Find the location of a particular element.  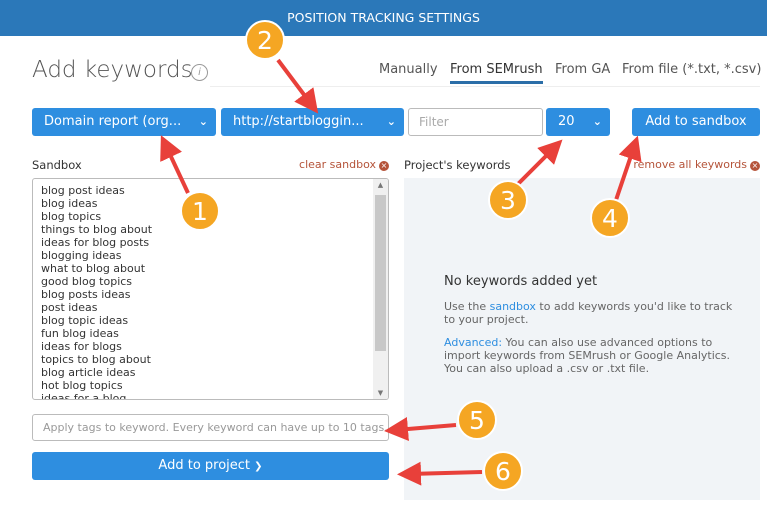

annotation-number: 1 is located at coordinates (200, 211).